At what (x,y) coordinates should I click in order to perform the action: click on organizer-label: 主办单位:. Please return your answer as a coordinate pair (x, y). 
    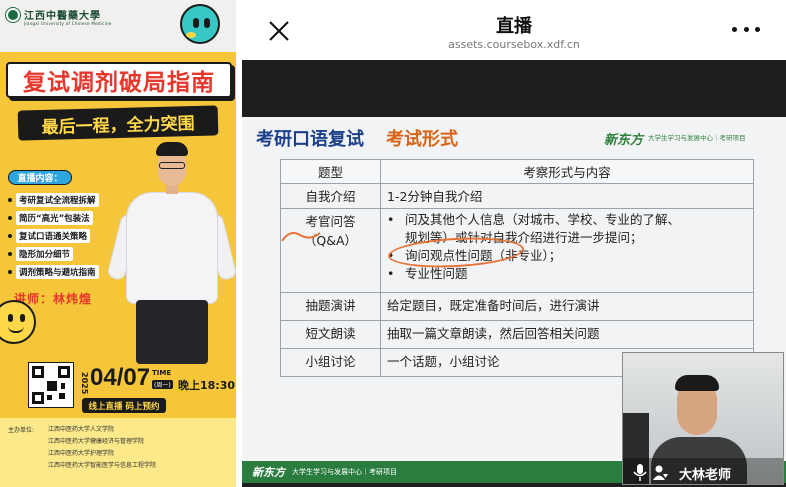
    Looking at the image, I should click on (21, 430).